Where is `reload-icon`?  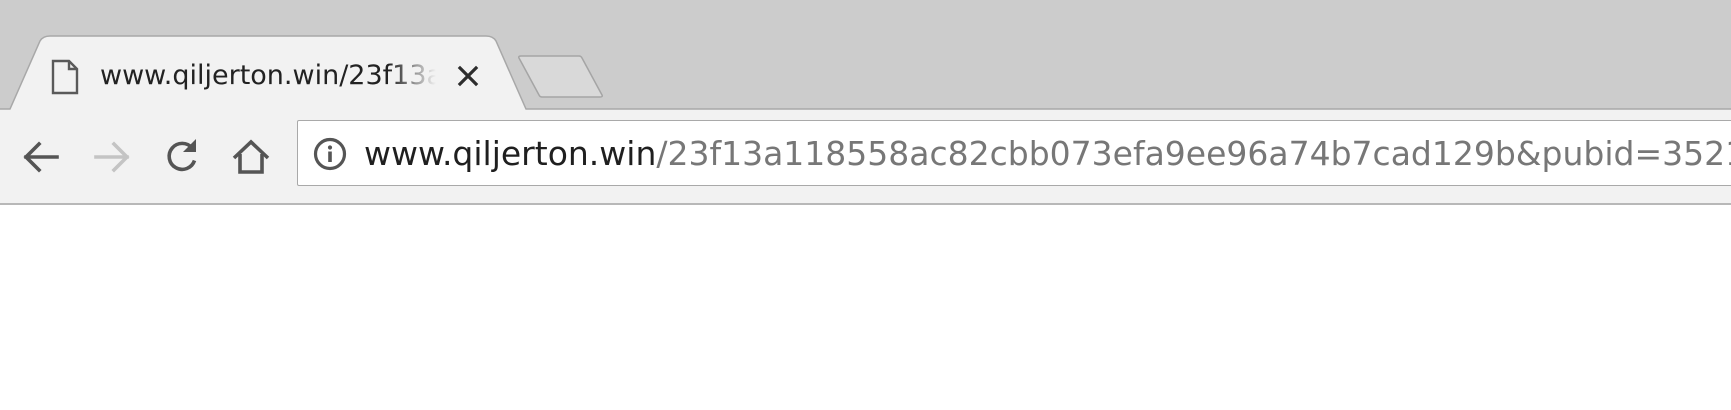 reload-icon is located at coordinates (182, 157).